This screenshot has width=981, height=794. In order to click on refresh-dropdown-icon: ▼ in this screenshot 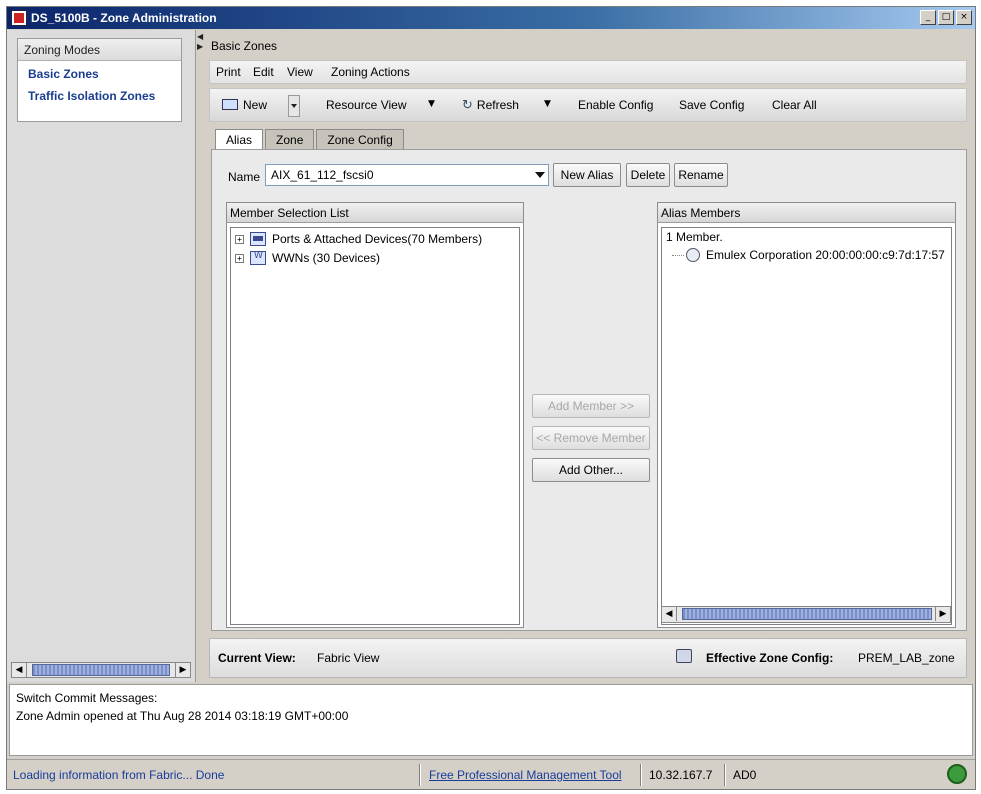, I will do `click(547, 104)`.